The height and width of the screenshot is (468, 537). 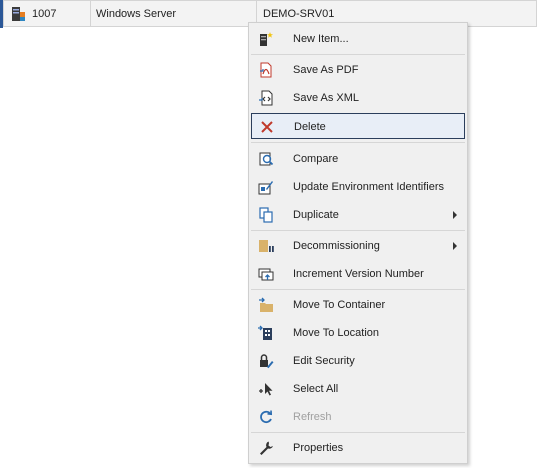 I want to click on refresh-icon, so click(x=266, y=417).